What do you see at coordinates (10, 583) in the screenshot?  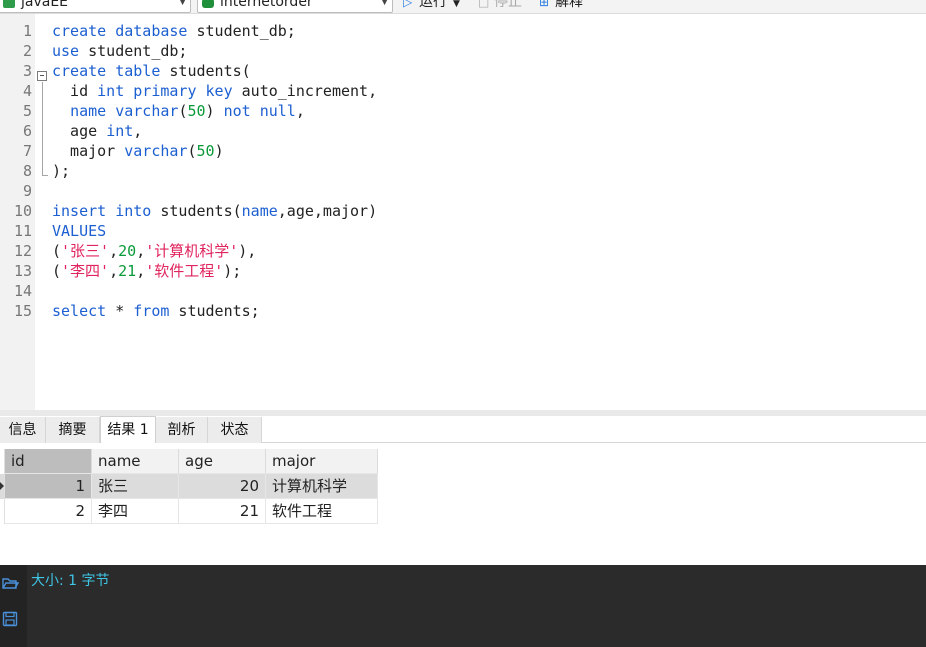 I see `open-folder-icon` at bounding box center [10, 583].